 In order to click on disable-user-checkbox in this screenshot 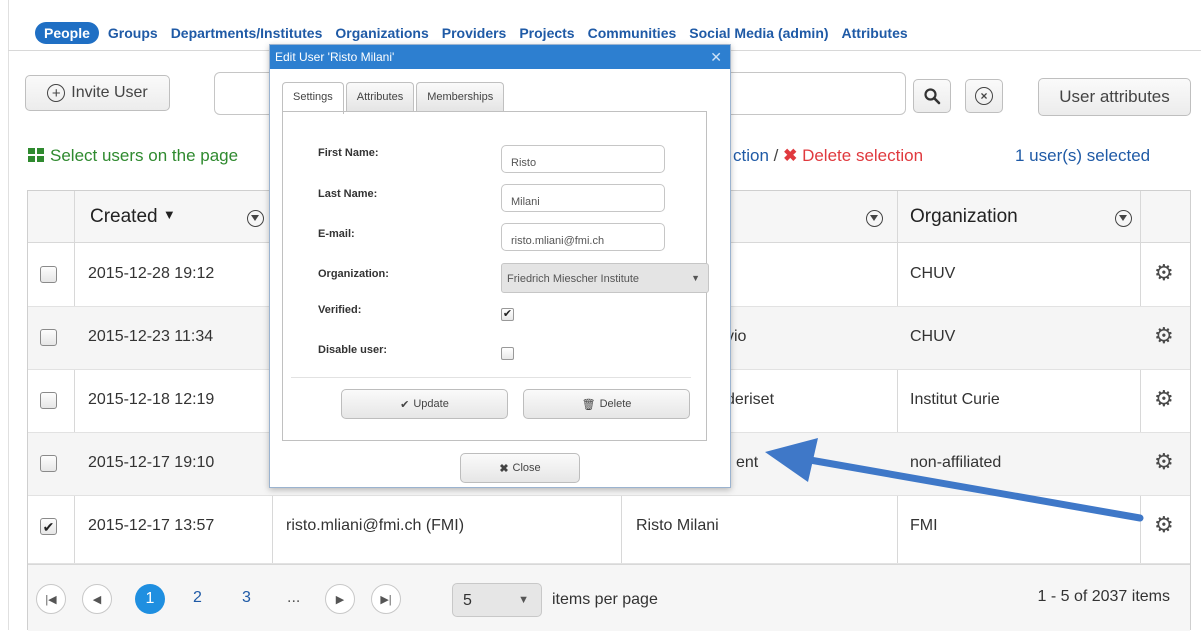, I will do `click(507, 353)`.